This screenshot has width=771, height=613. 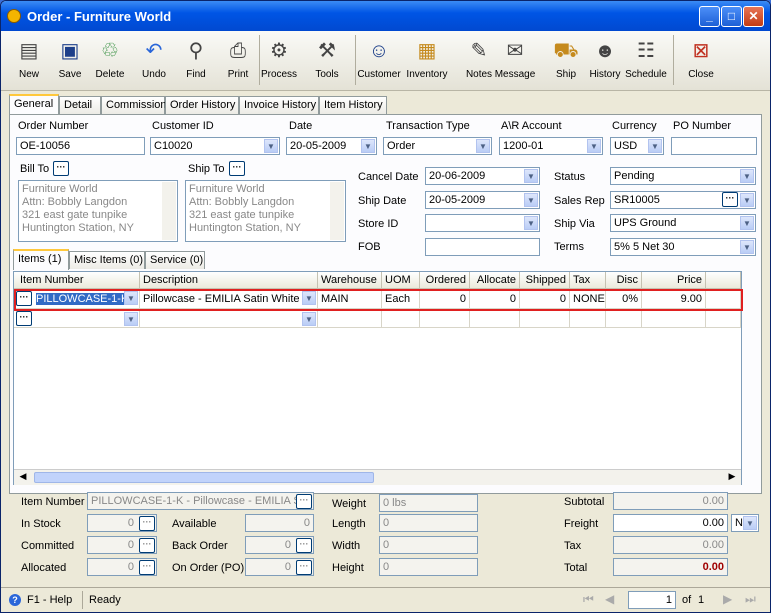 I want to click on length-field: 0, so click(x=428, y=523).